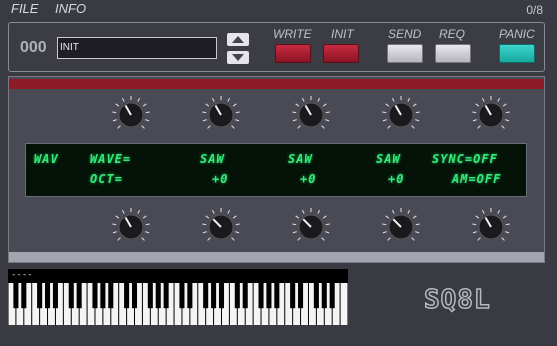 This screenshot has width=557, height=346. Describe the element at coordinates (300, 159) in the screenshot. I see `lcd-wave-2: SAW` at that location.